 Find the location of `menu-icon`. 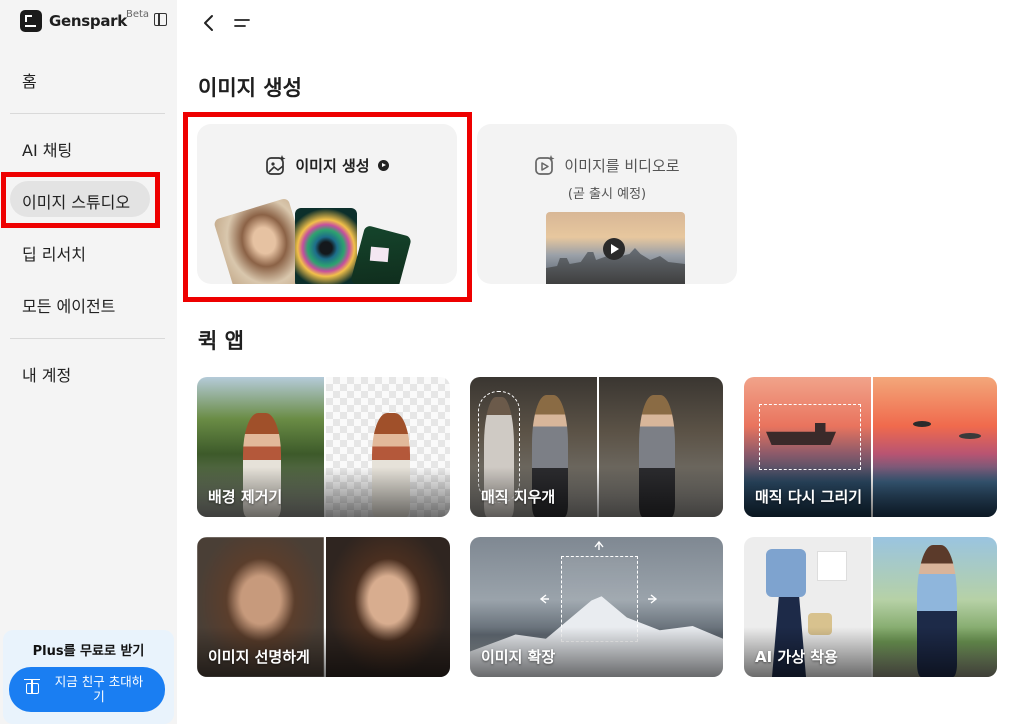

menu-icon is located at coordinates (242, 23).